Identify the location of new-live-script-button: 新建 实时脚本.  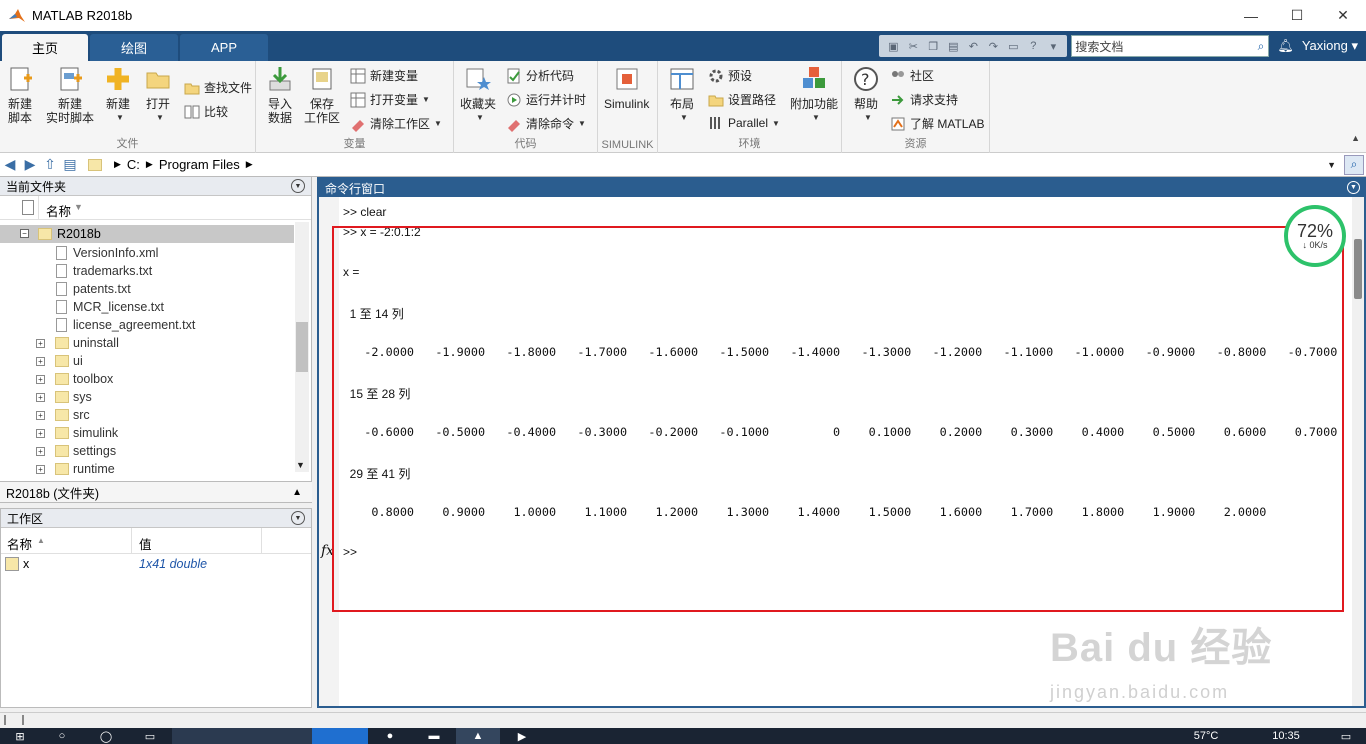
(70, 95).